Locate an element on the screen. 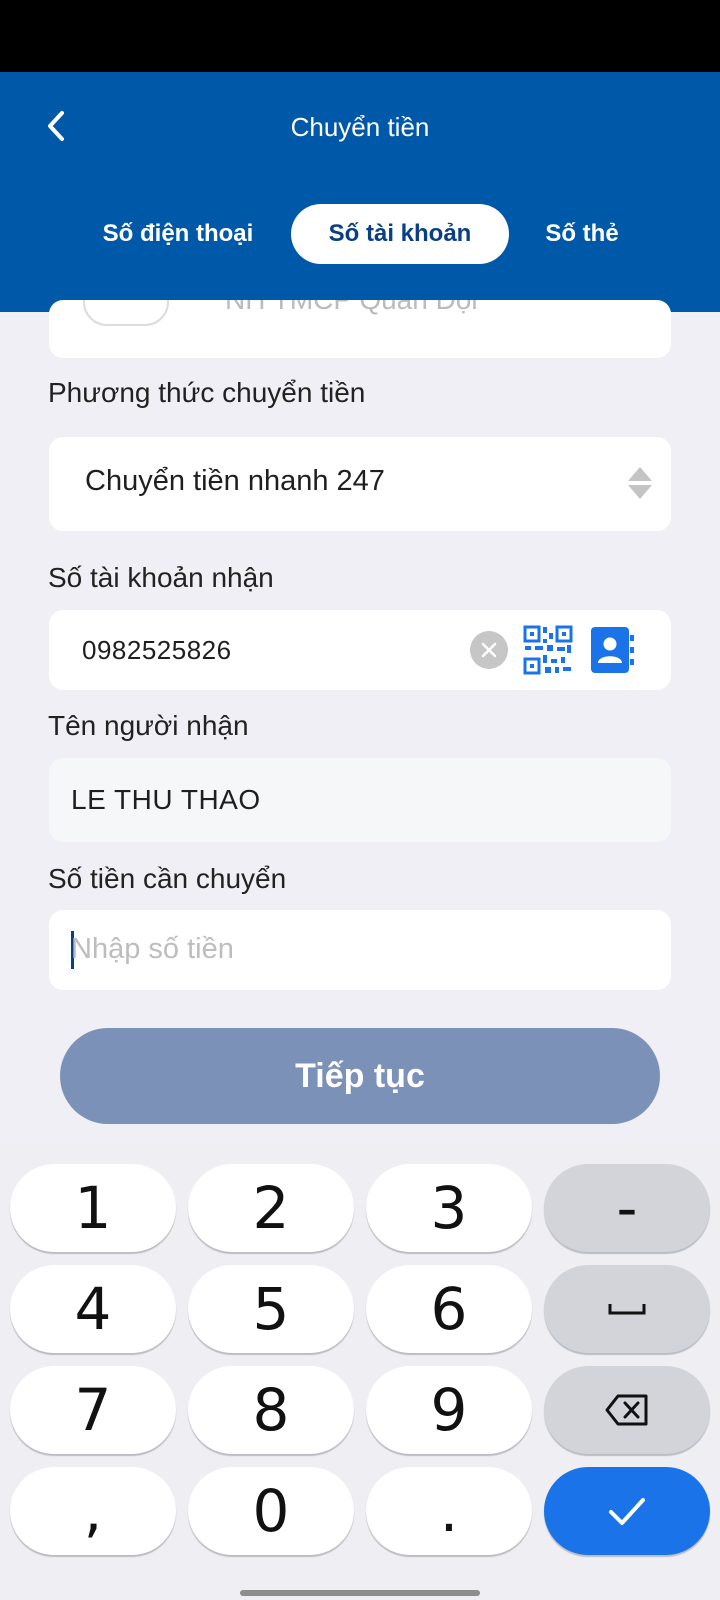 This screenshot has width=720, height=1600. transfer-method-select: Chuyển tiền nhanh 247 is located at coordinates (360, 484).